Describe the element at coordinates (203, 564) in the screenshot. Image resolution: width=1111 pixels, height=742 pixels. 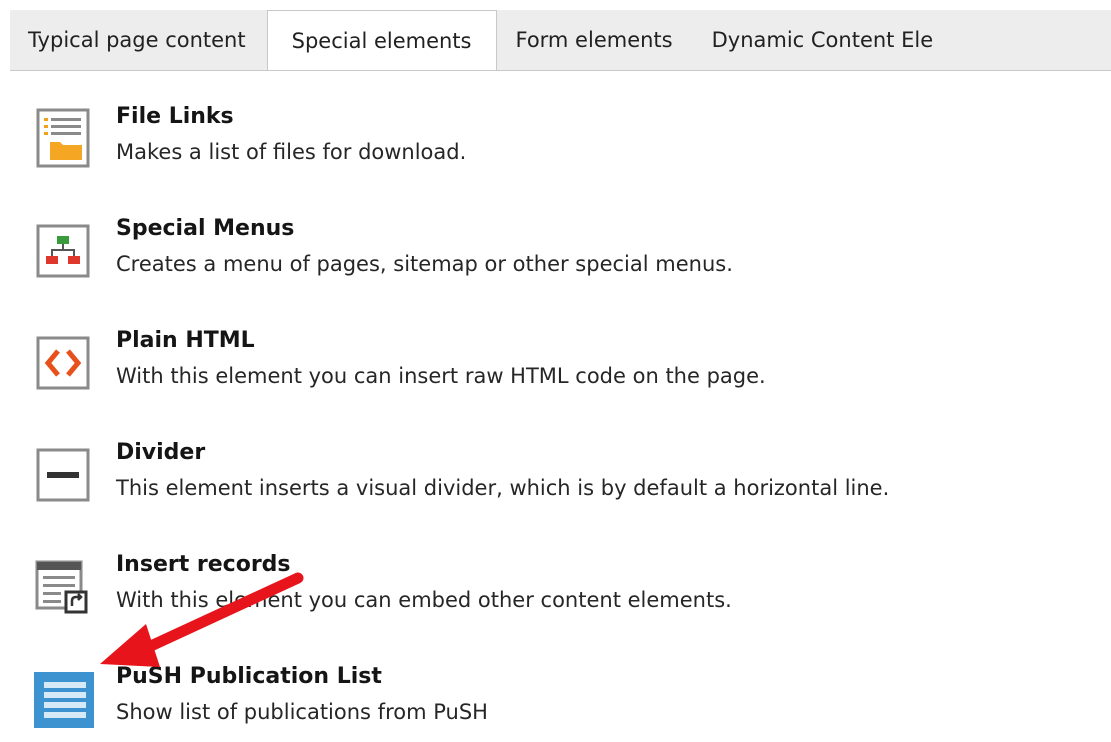
I see `item-title: Insert records` at that location.